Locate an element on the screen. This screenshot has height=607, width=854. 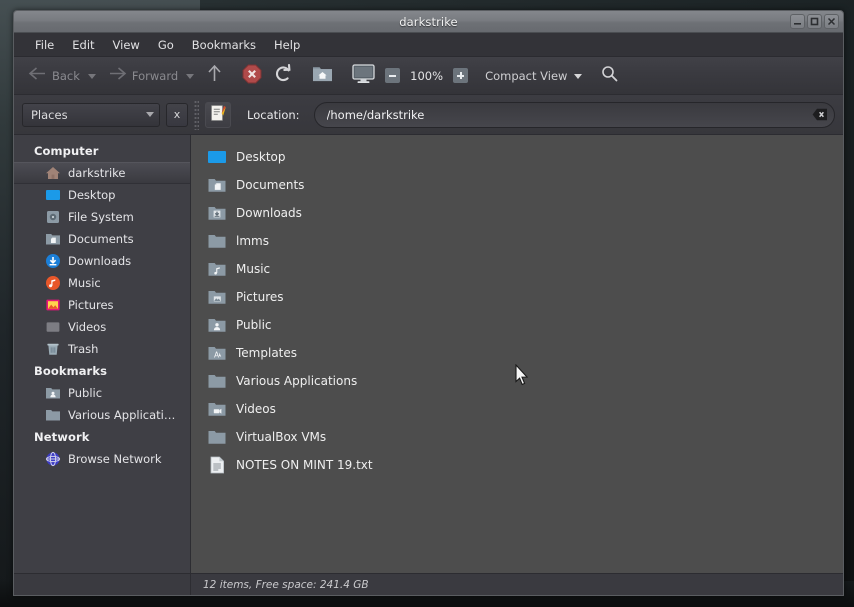
zoom-out-button is located at coordinates (392, 76).